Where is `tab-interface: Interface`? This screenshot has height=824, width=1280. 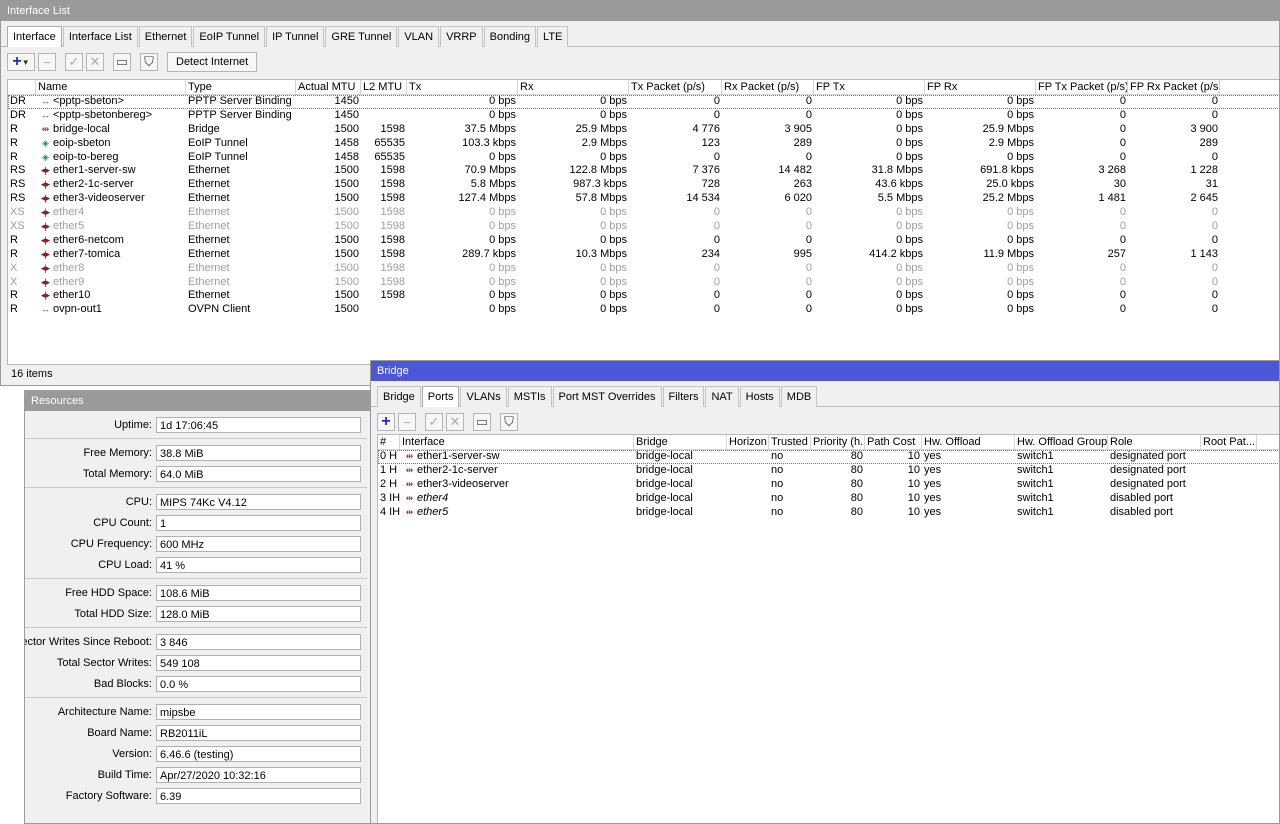 tab-interface: Interface is located at coordinates (34, 36).